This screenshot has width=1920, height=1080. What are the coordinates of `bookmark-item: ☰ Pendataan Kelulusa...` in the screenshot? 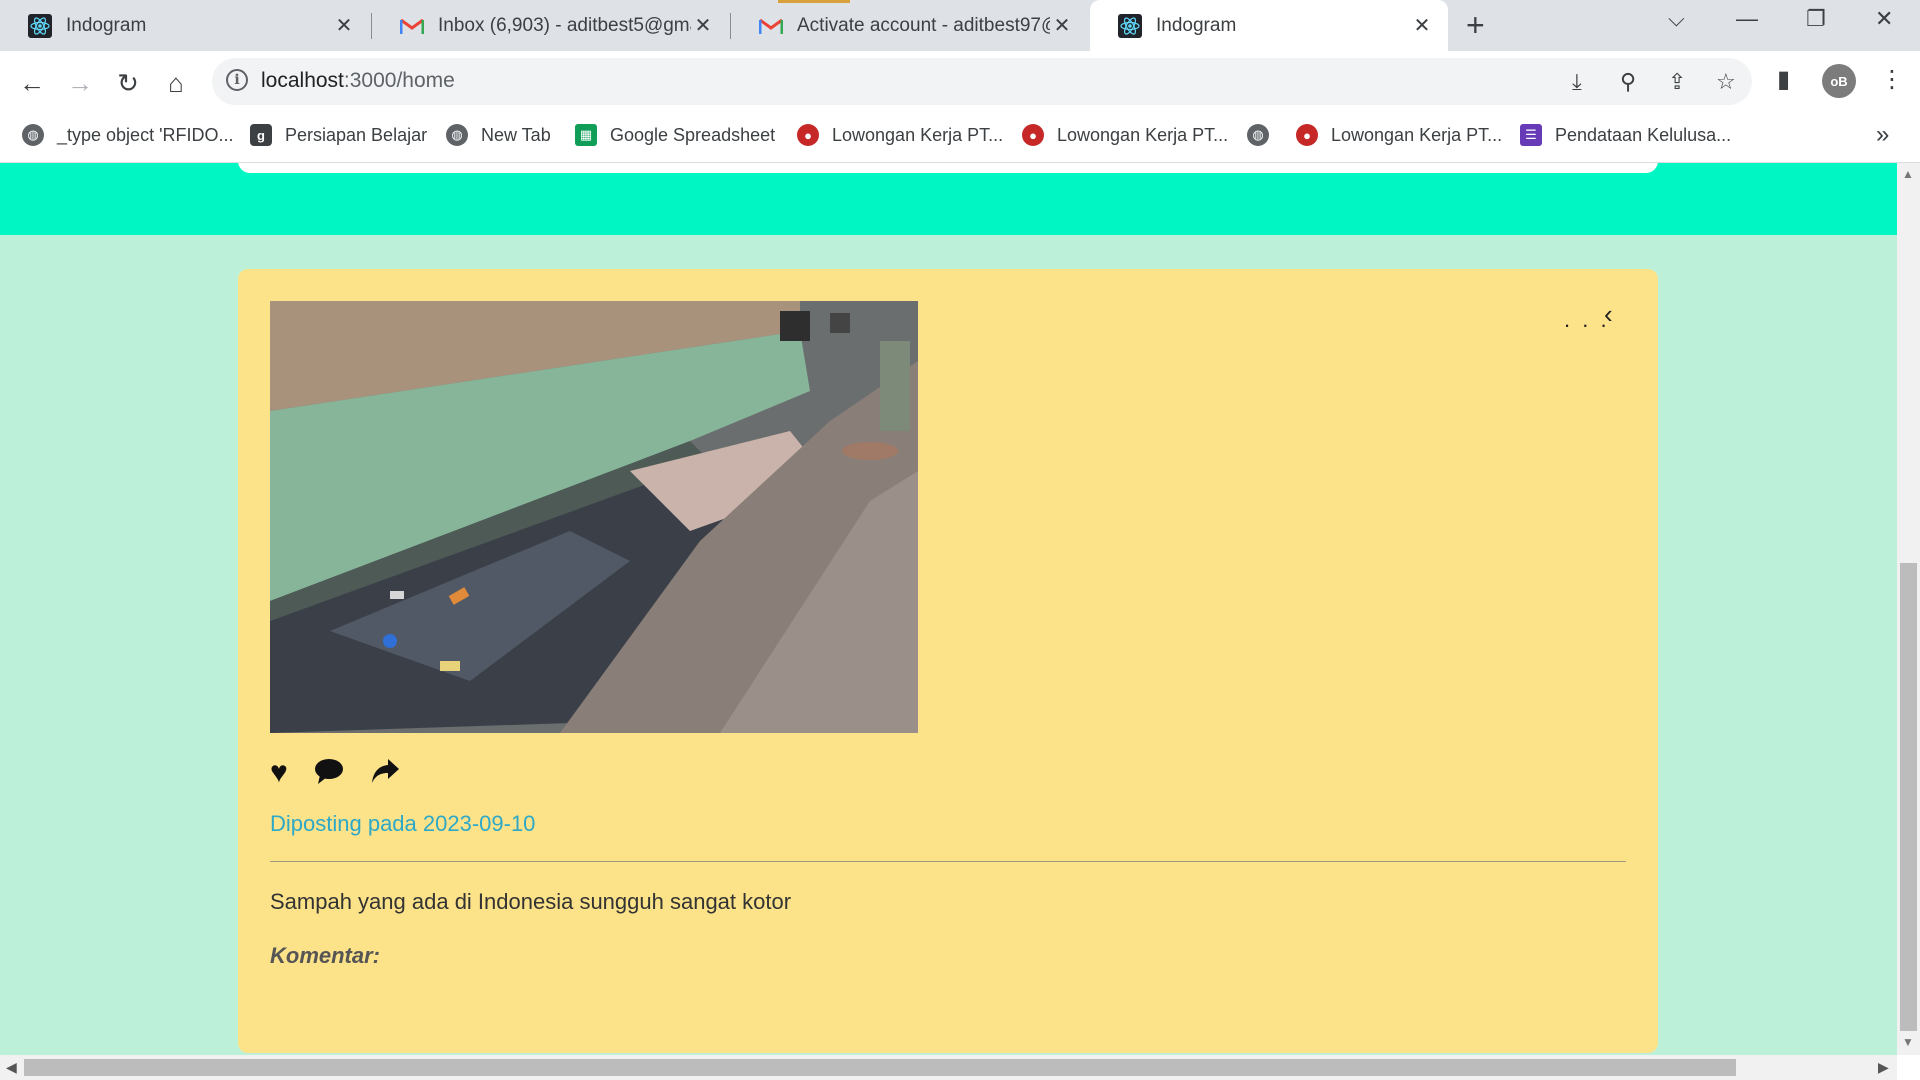 It's located at (1625, 135).